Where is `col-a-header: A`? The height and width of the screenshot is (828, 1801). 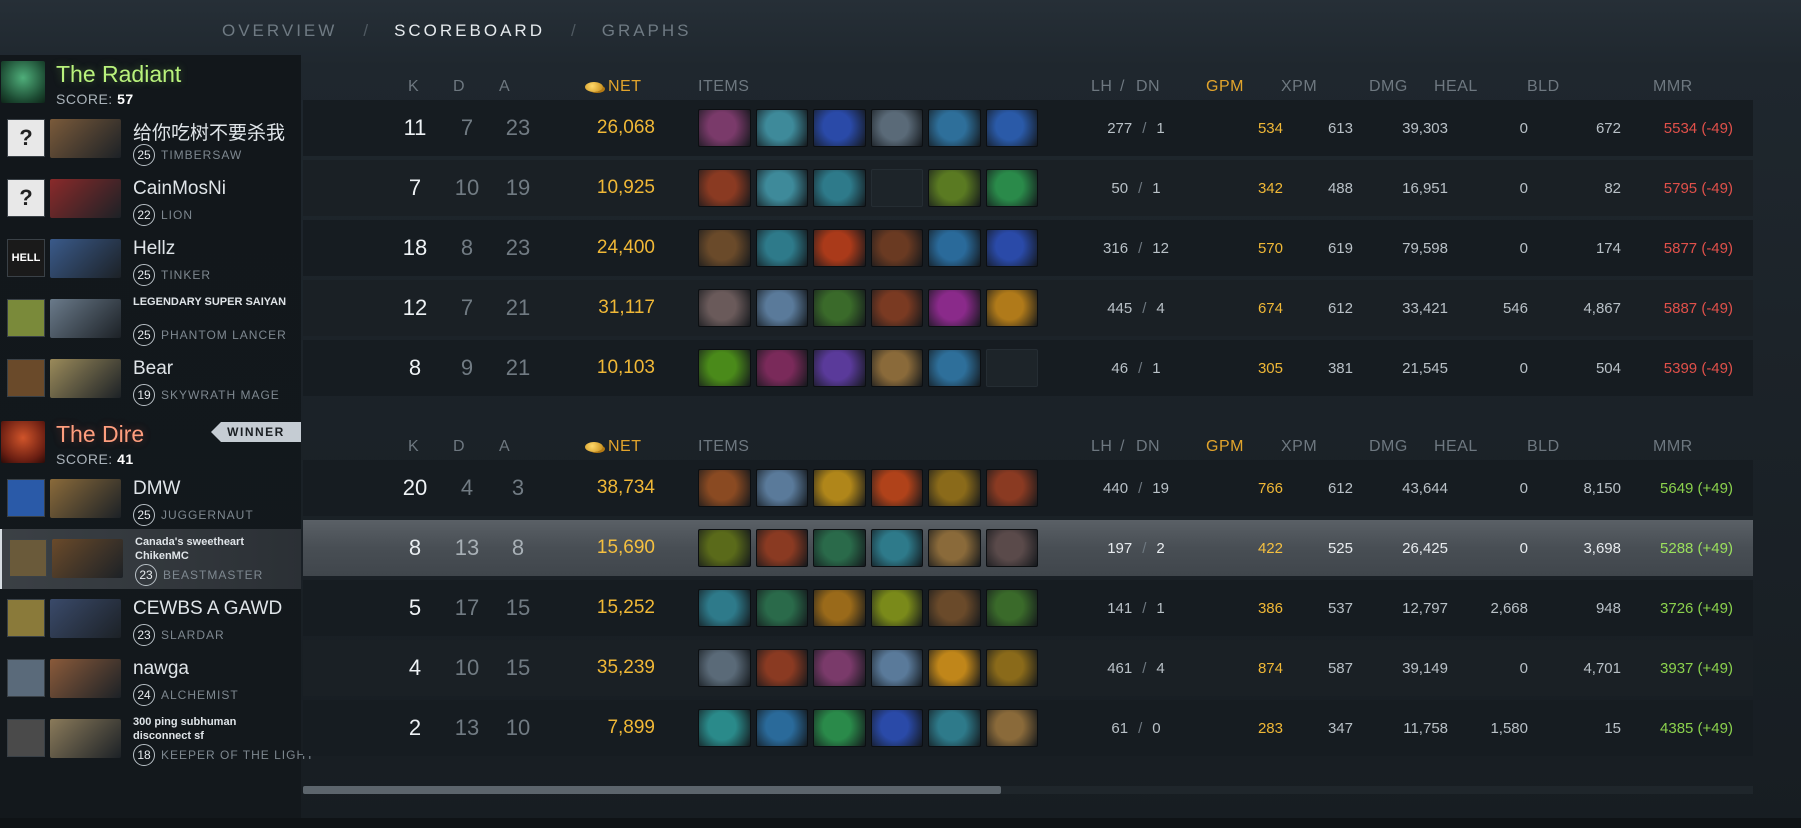 col-a-header: A is located at coordinates (504, 447).